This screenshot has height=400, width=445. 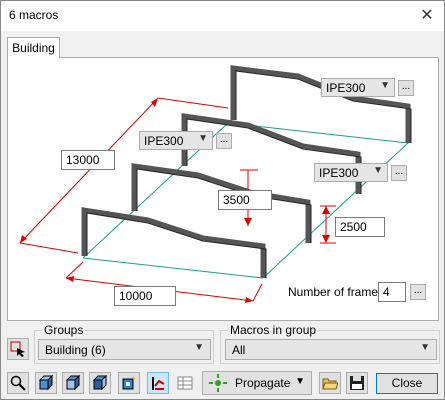 I want to click on pick-object-button, so click(x=18, y=349).